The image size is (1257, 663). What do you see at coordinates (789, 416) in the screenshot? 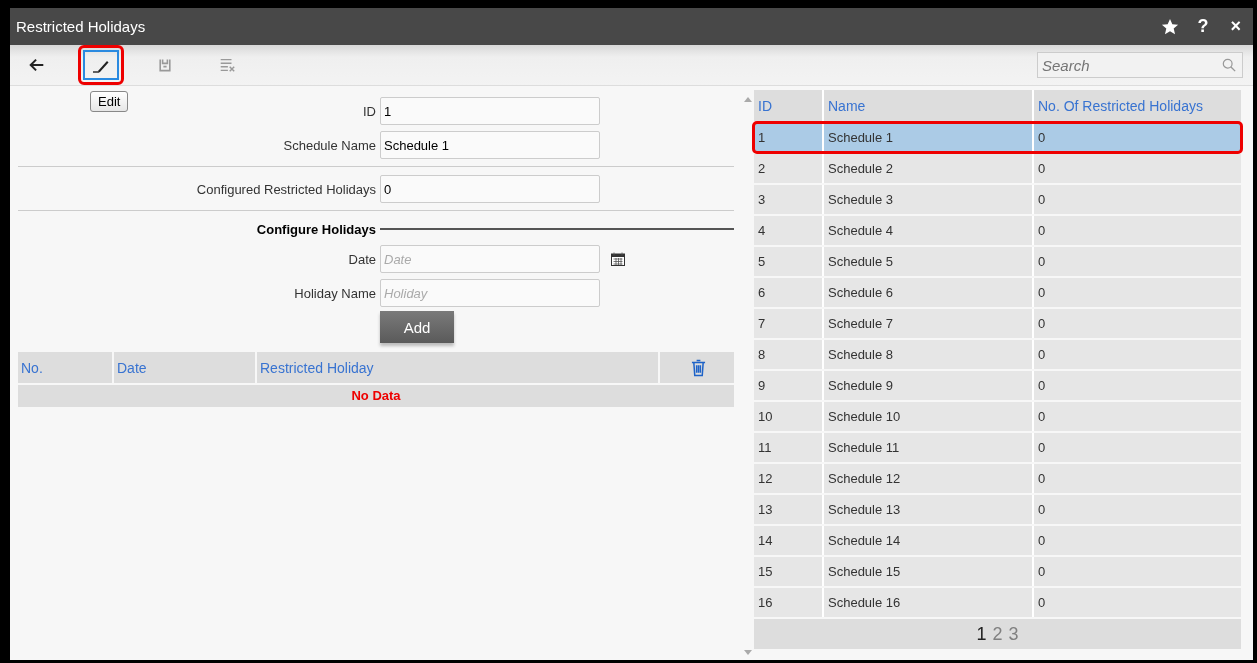
I see `table-cell: 10` at bounding box center [789, 416].